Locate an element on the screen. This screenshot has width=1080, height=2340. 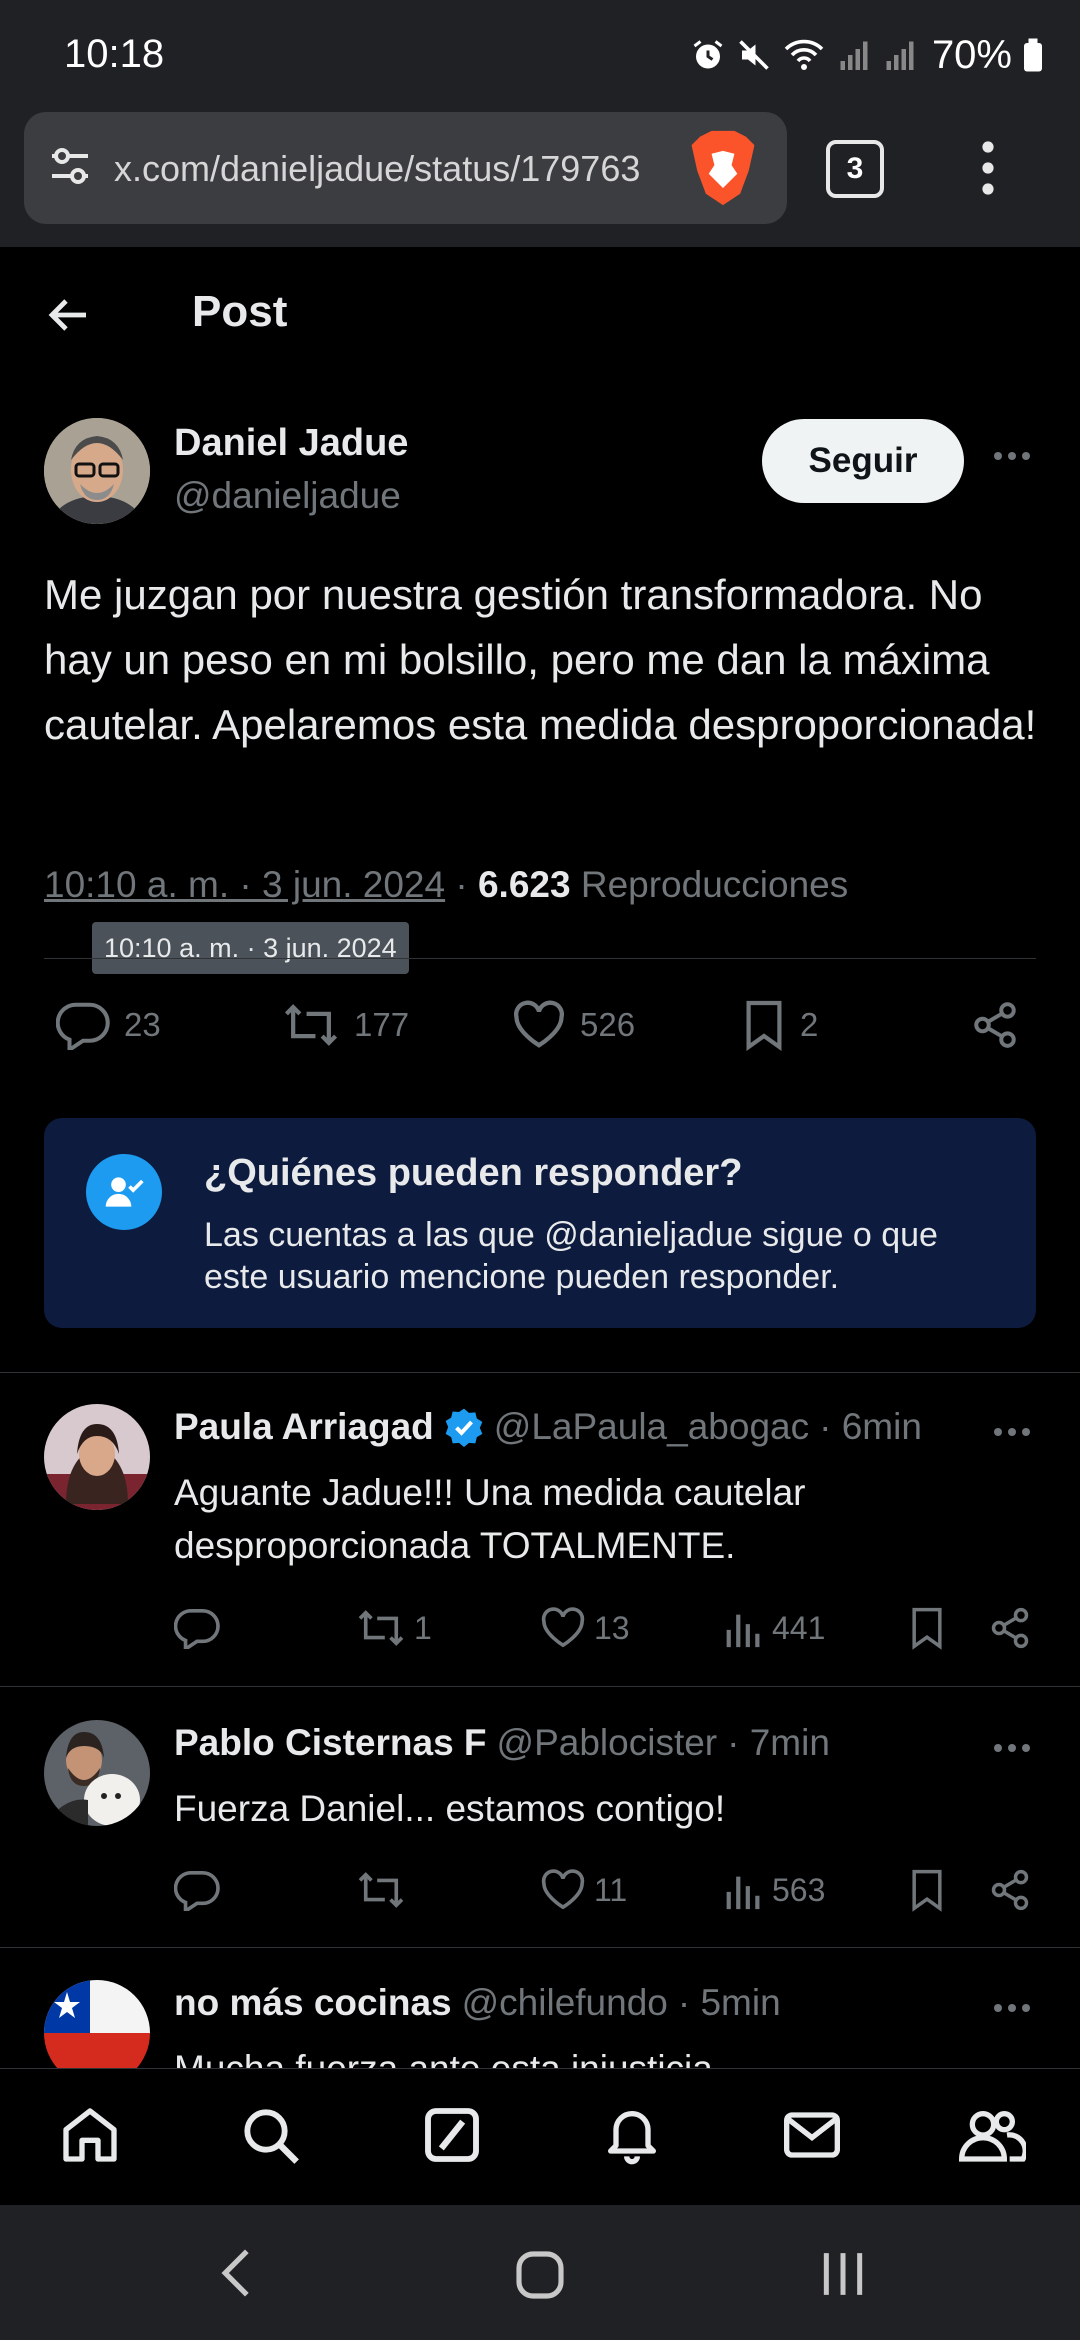
reply-author-name: Paula Arriagad is located at coordinates (304, 1427).